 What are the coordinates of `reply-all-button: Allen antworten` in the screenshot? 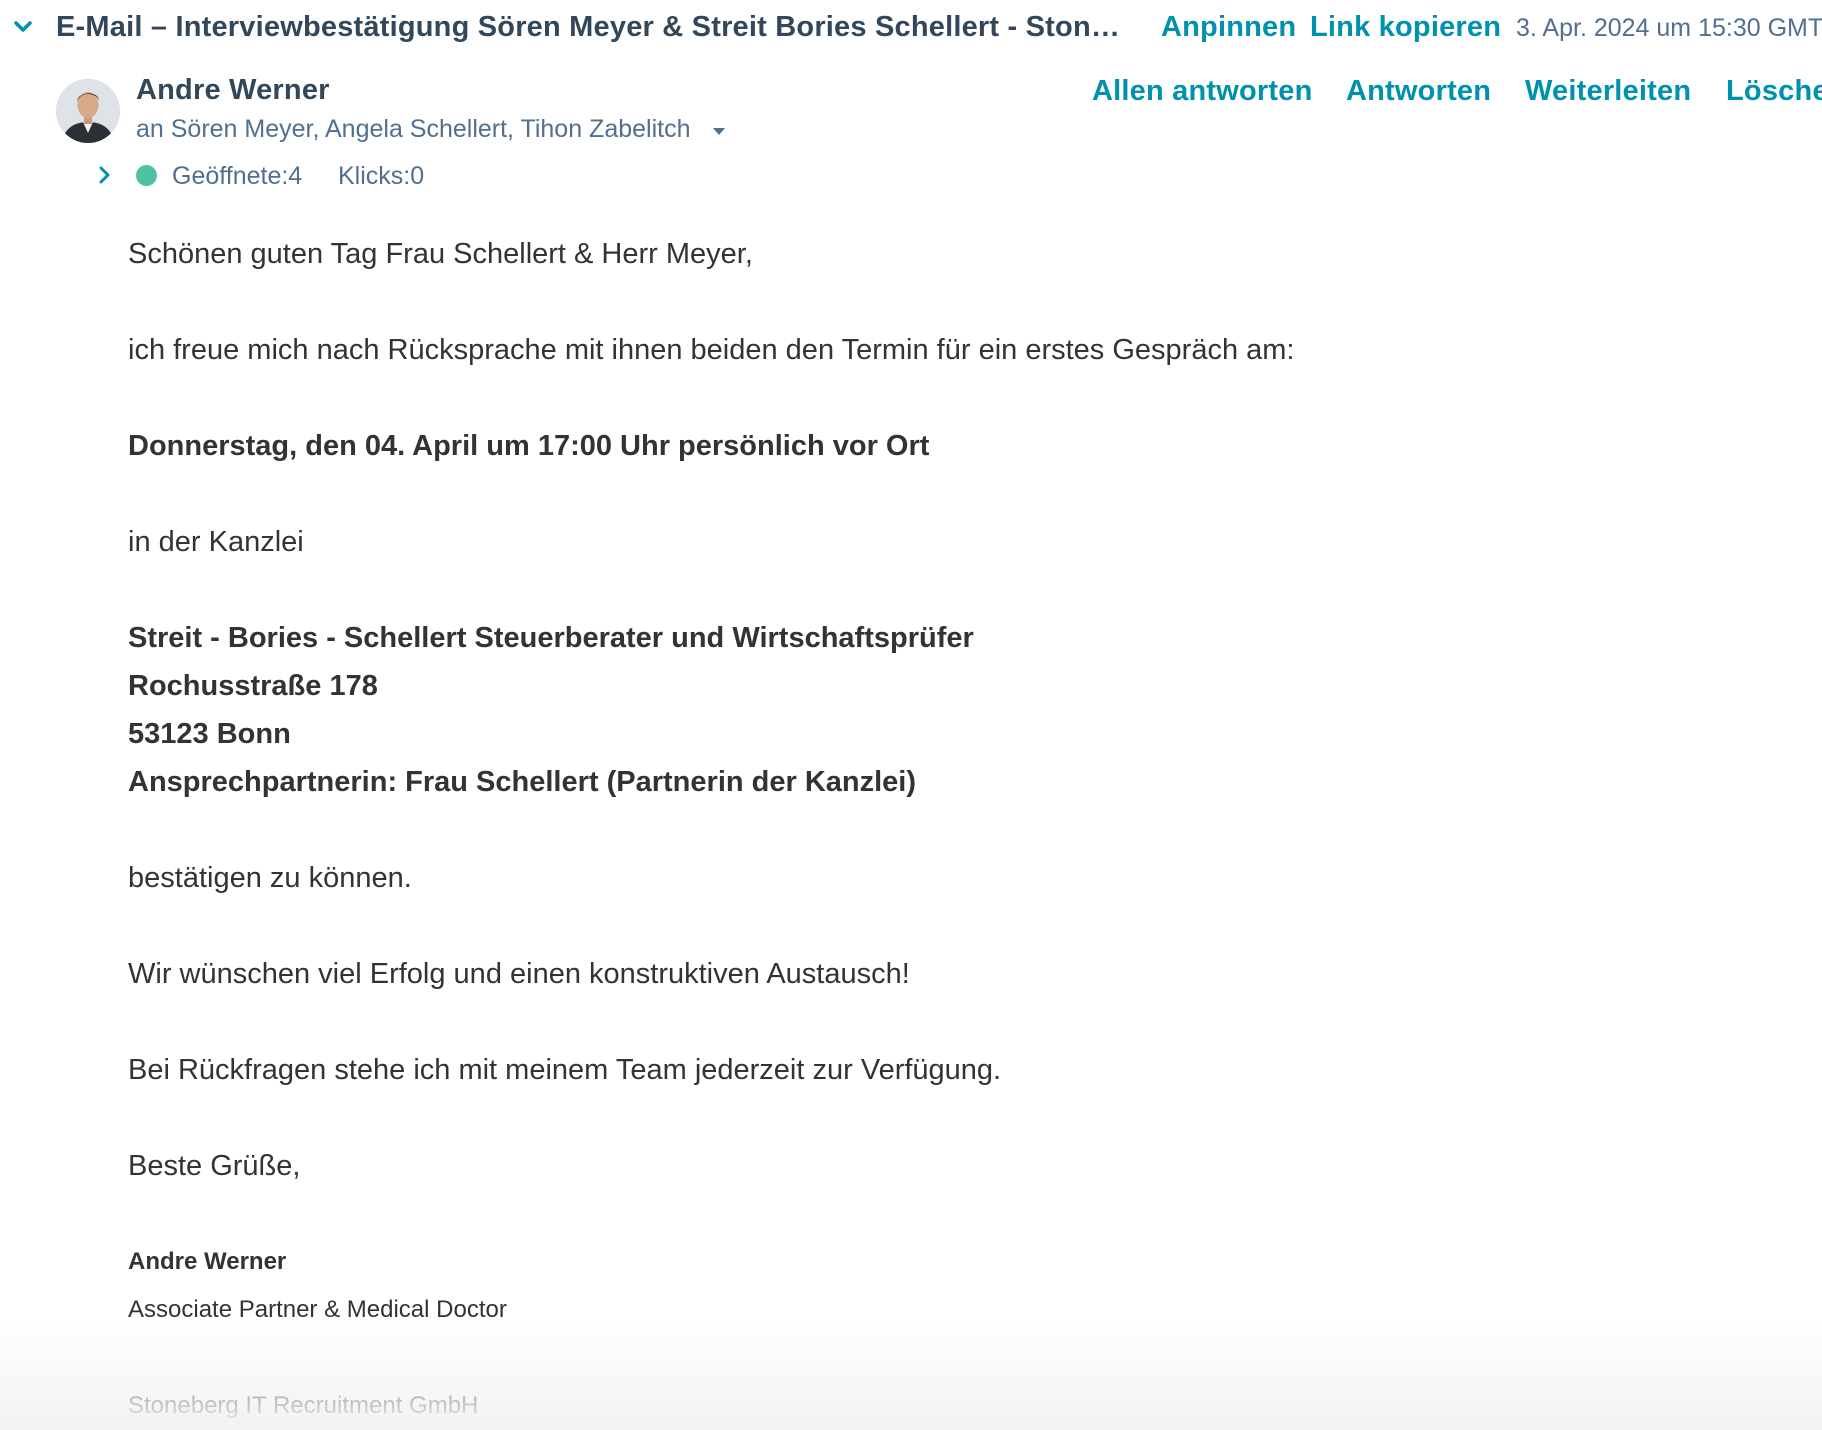 It's located at (1202, 91).